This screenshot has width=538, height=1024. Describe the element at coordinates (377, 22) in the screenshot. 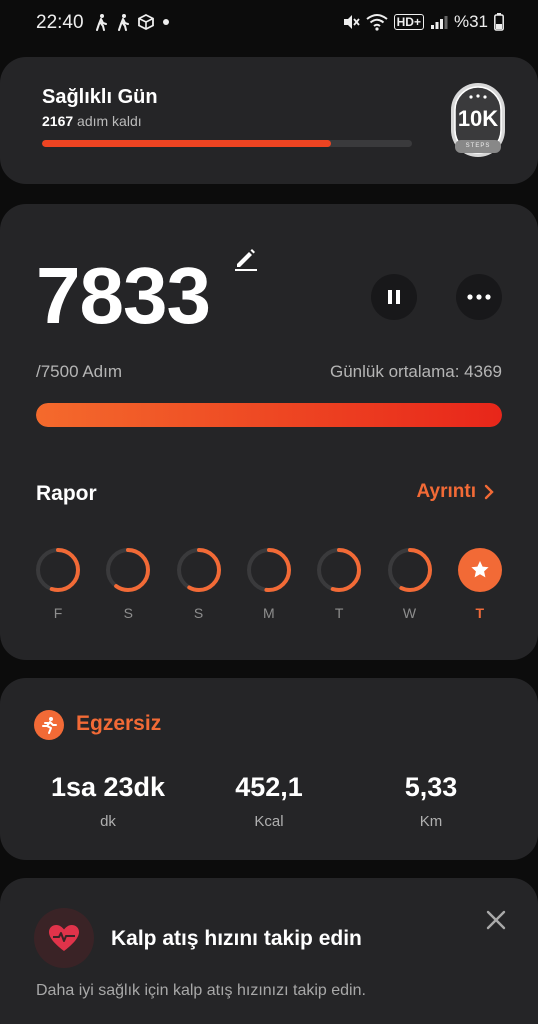

I see `wifi-icon` at that location.